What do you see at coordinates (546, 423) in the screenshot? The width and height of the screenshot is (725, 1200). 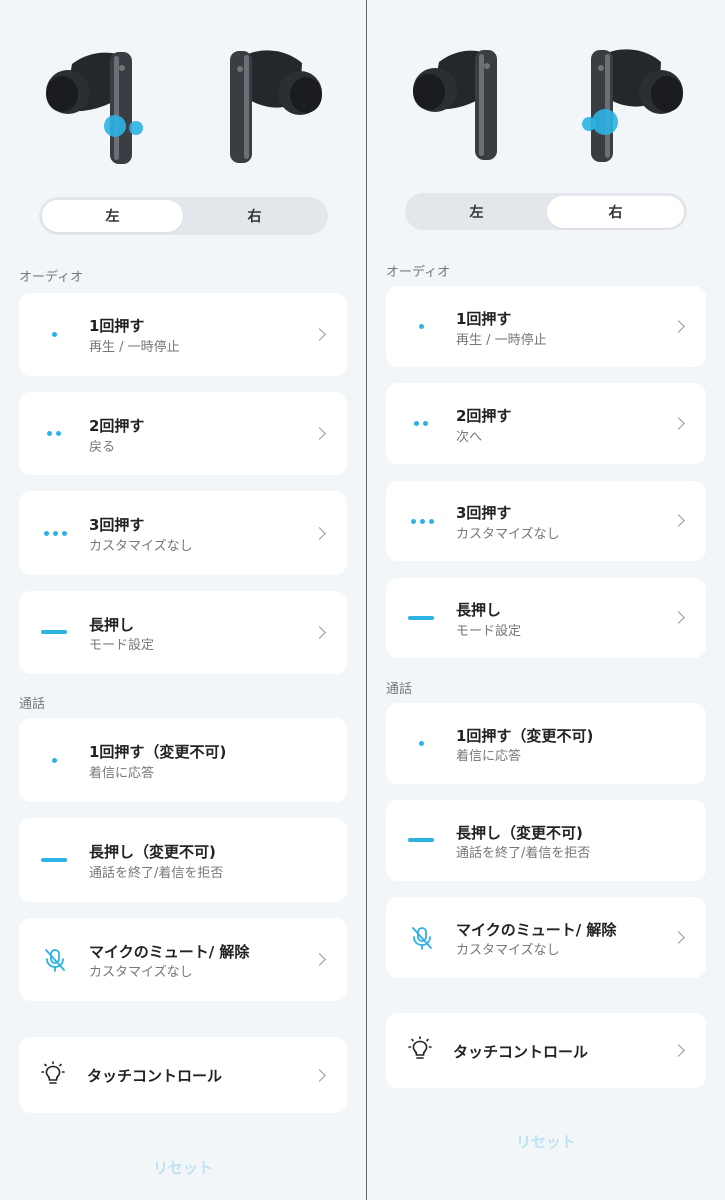 I see `audio-double-press-card: 2回押す 次へ` at bounding box center [546, 423].